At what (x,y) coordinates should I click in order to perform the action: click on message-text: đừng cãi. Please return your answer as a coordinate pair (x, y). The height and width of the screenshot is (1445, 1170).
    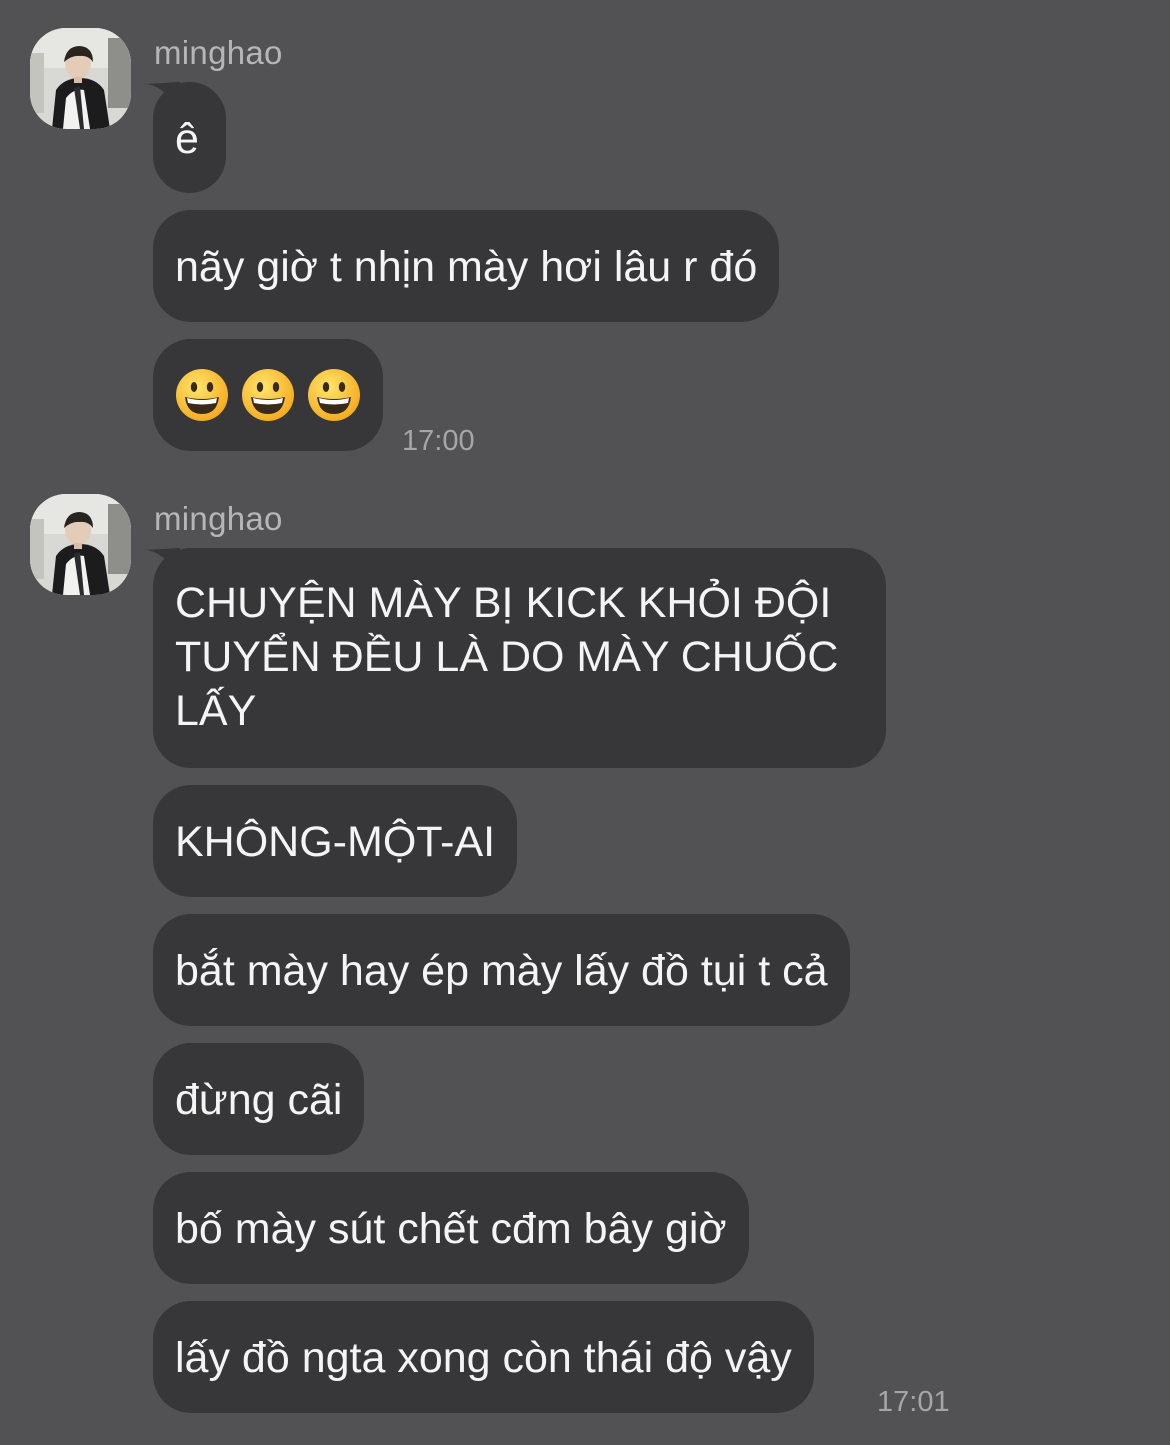
    Looking at the image, I should click on (259, 1100).